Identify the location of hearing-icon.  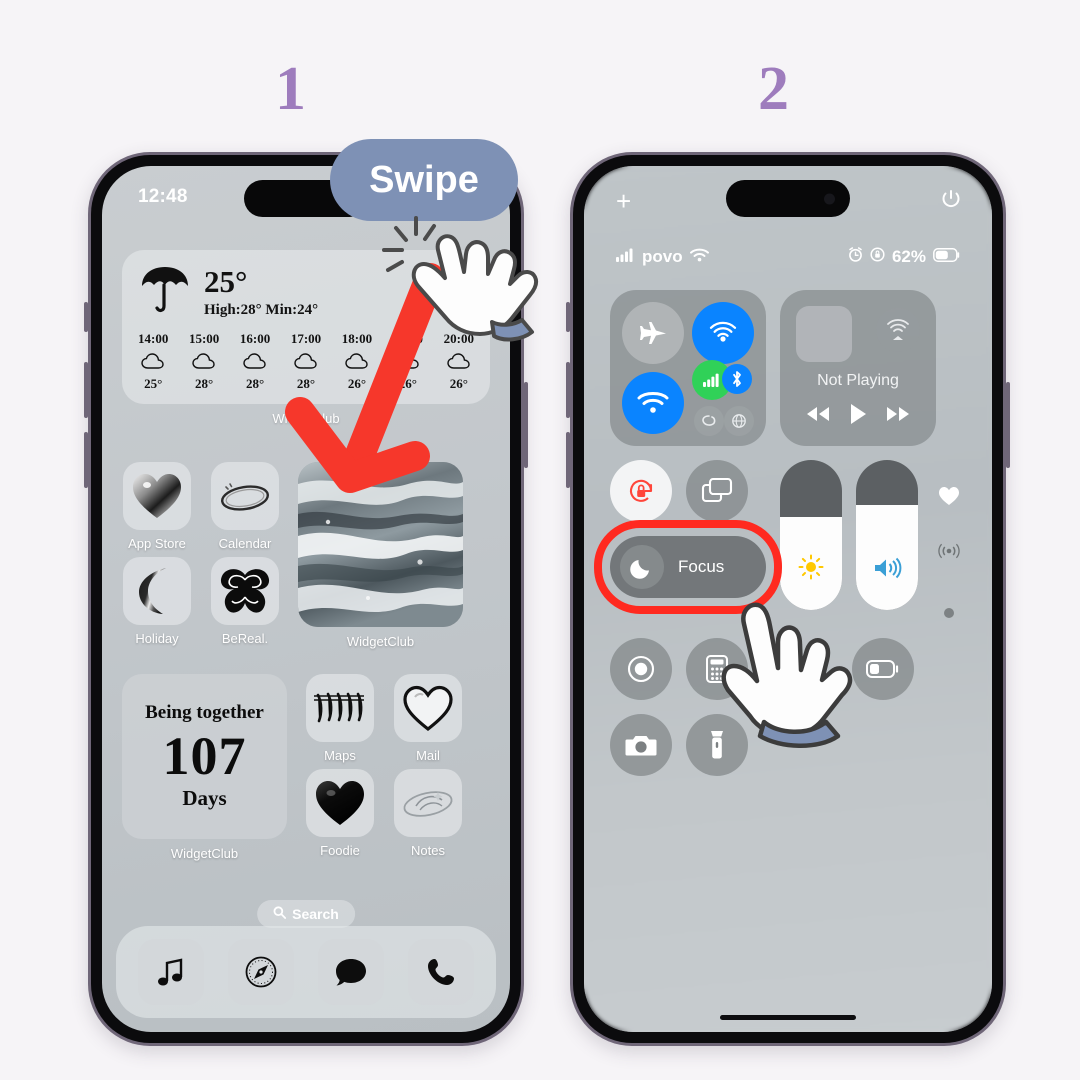
(949, 553).